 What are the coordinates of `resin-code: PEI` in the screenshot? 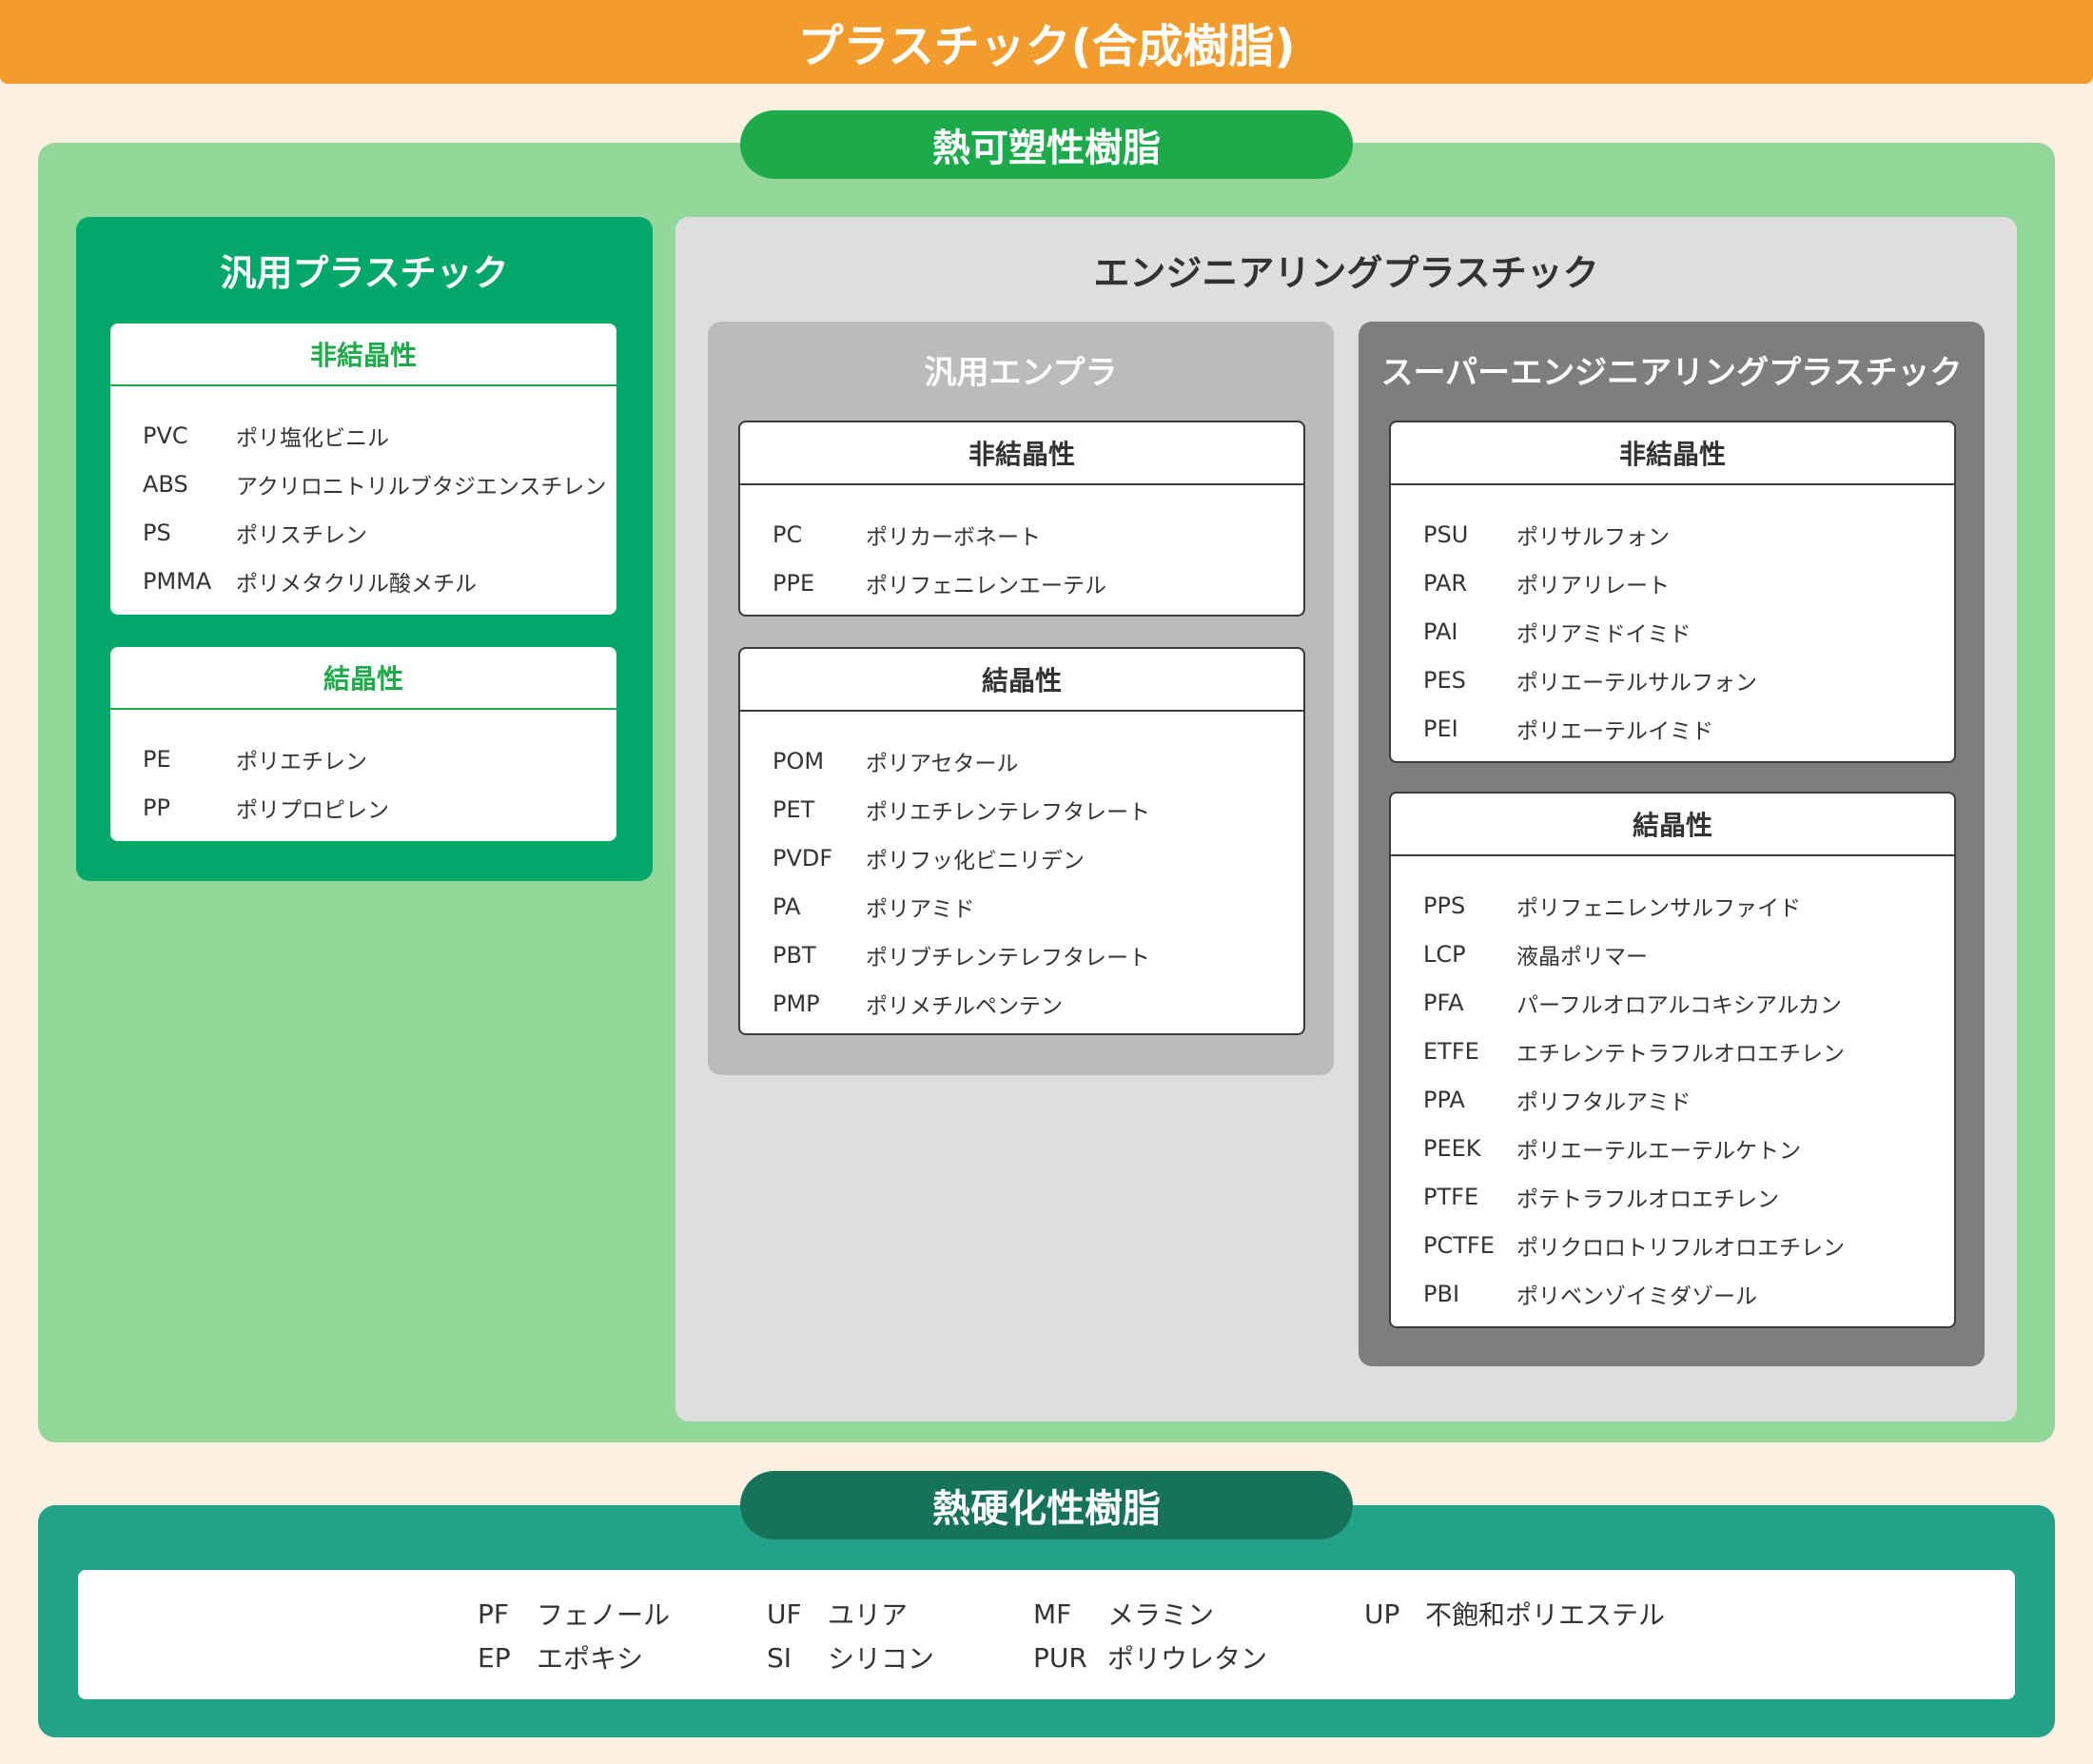 It's located at (1440, 728).